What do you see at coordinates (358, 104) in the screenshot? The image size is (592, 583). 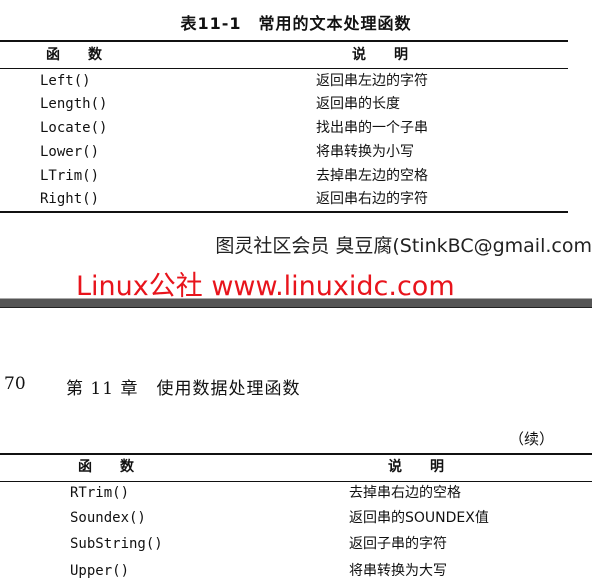 I see `function-description: 返回串的长度` at bounding box center [358, 104].